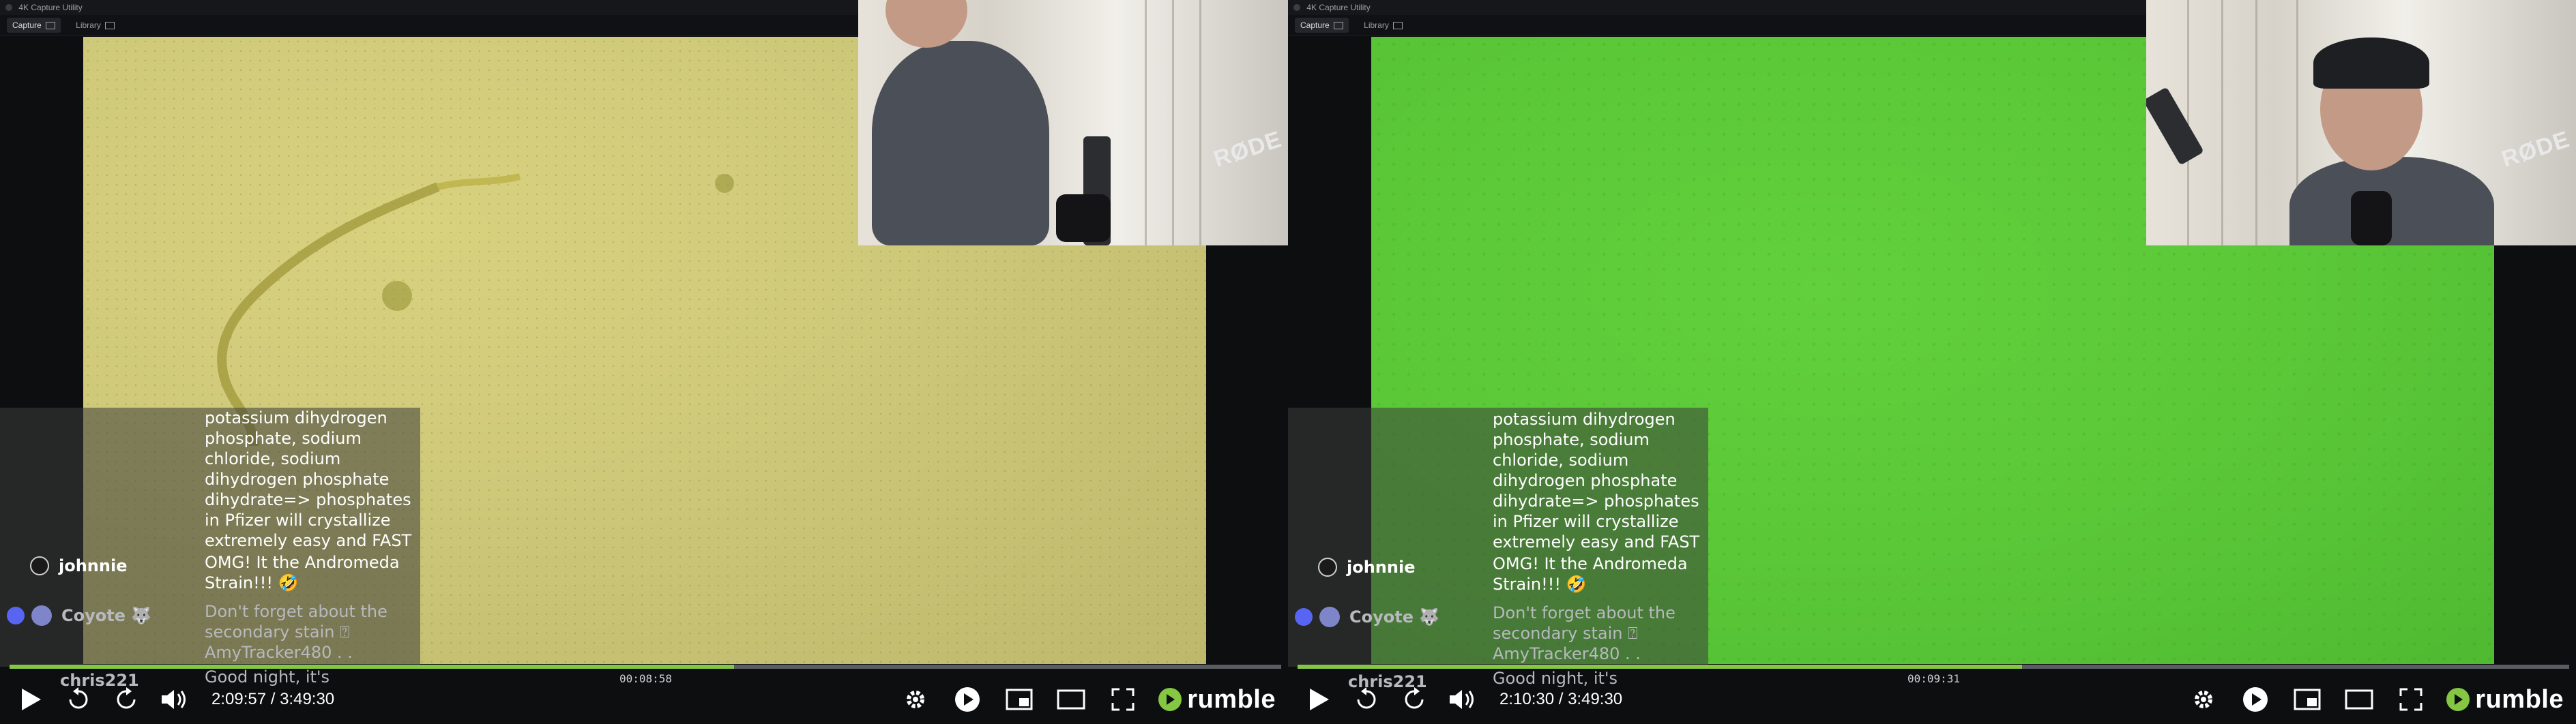 The height and width of the screenshot is (724, 2576). What do you see at coordinates (1932, 699) in the screenshot?
I see `player-controls: 2:10:30 / 3:49:30 rumble` at bounding box center [1932, 699].